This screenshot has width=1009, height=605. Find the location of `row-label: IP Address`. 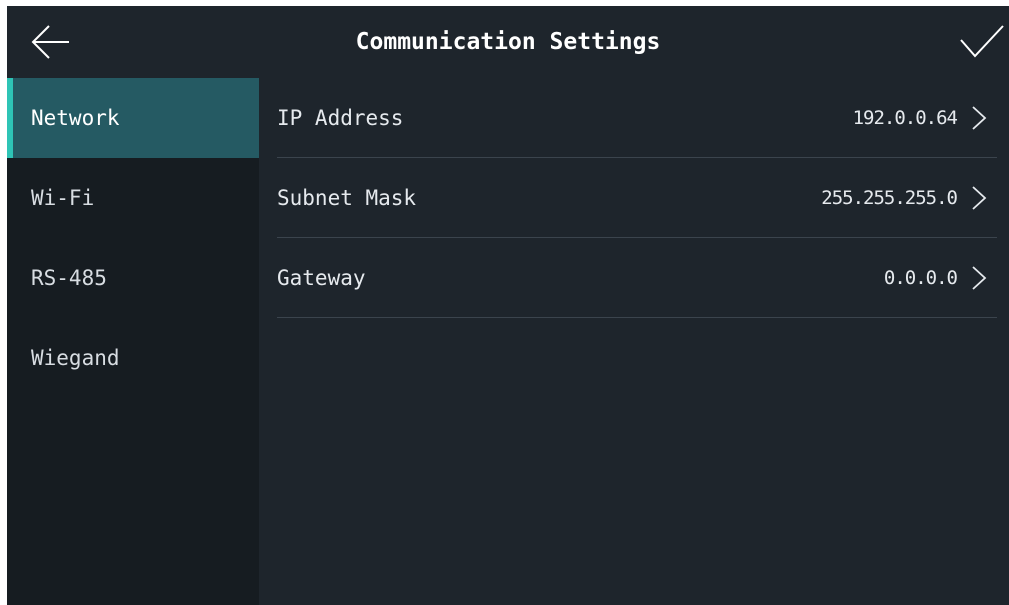

row-label: IP Address is located at coordinates (340, 118).